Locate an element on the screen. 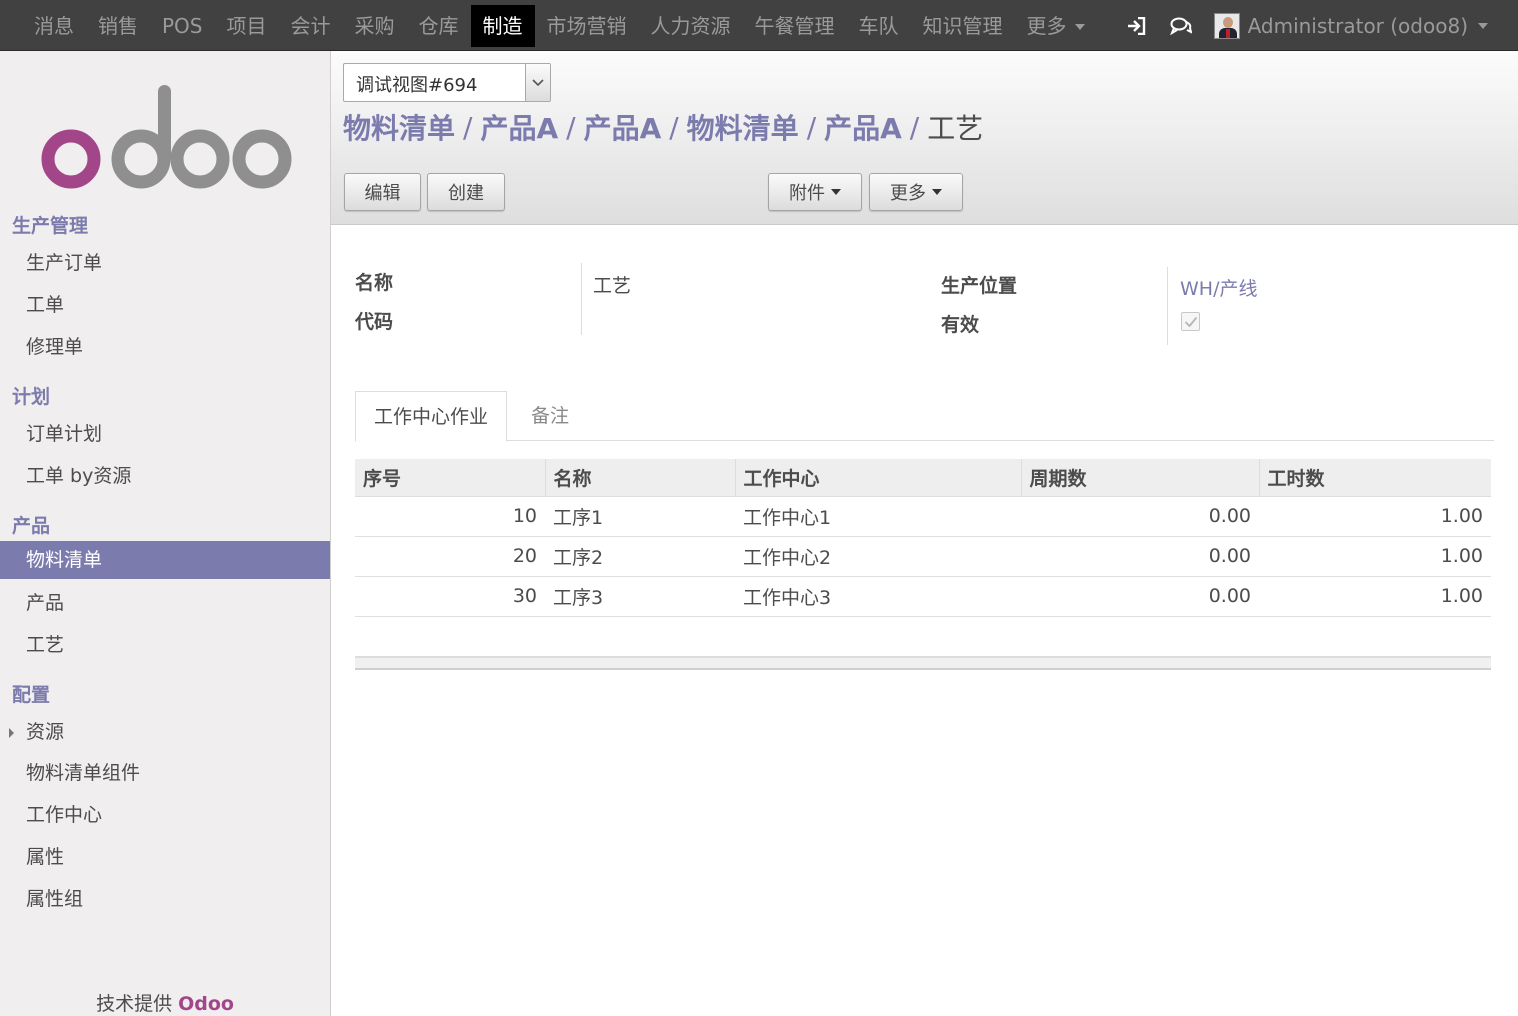  chevron-down-icon is located at coordinates (537, 82).